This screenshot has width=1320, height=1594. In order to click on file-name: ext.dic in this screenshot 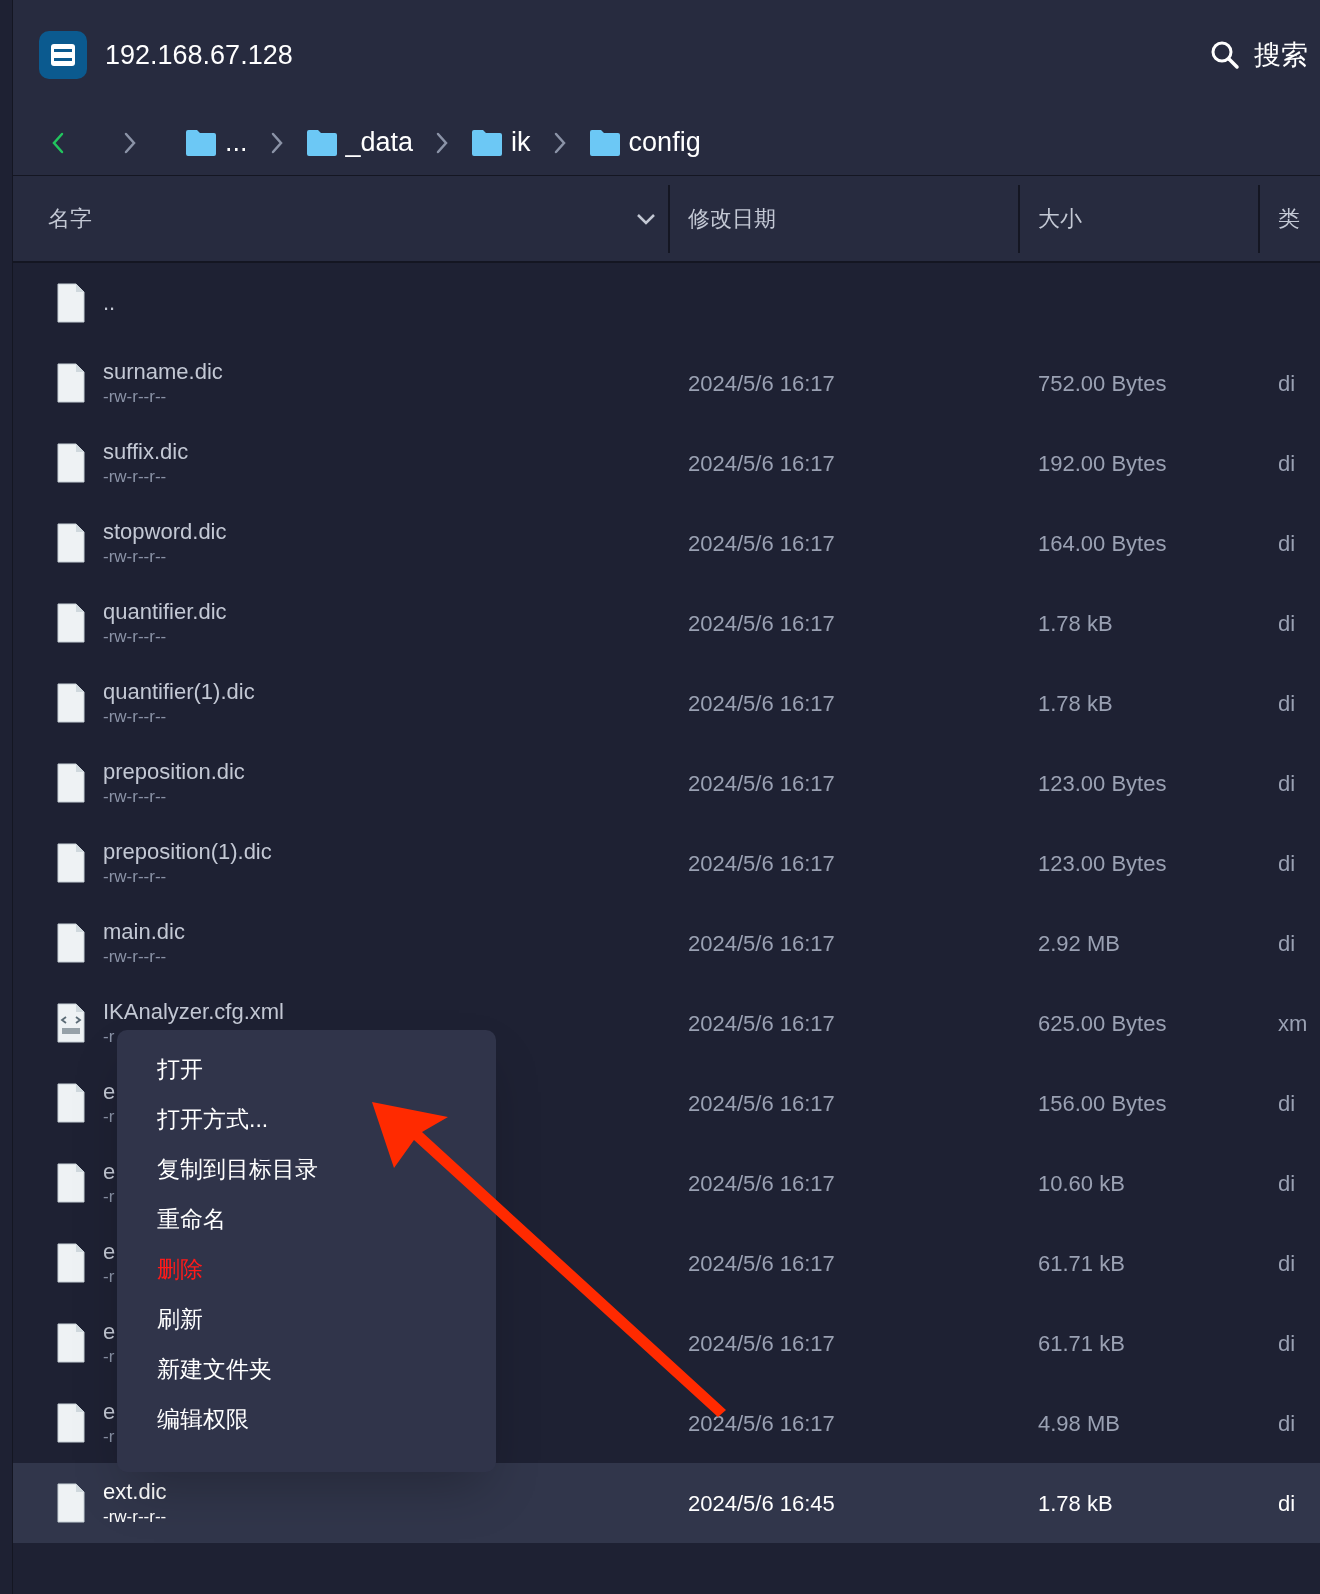, I will do `click(135, 1492)`.